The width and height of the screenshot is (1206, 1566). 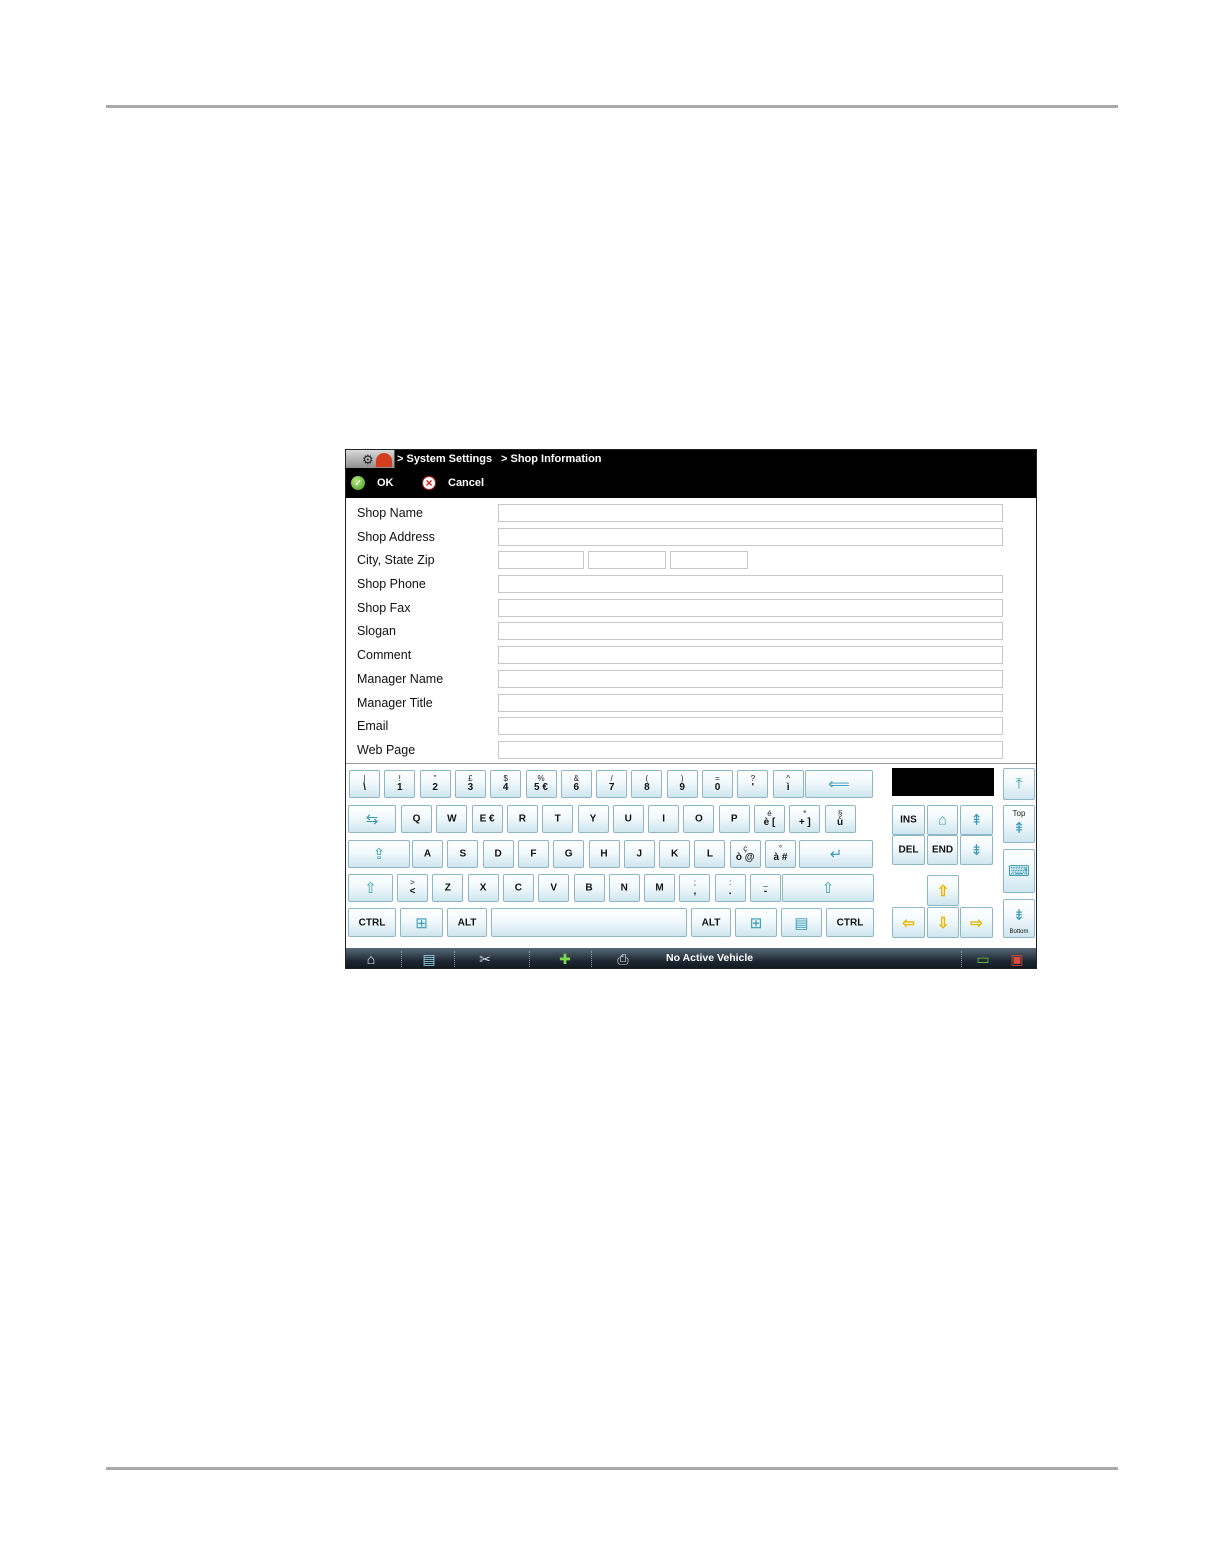 I want to click on key-row1-12: ^ ì, so click(x=788, y=784).